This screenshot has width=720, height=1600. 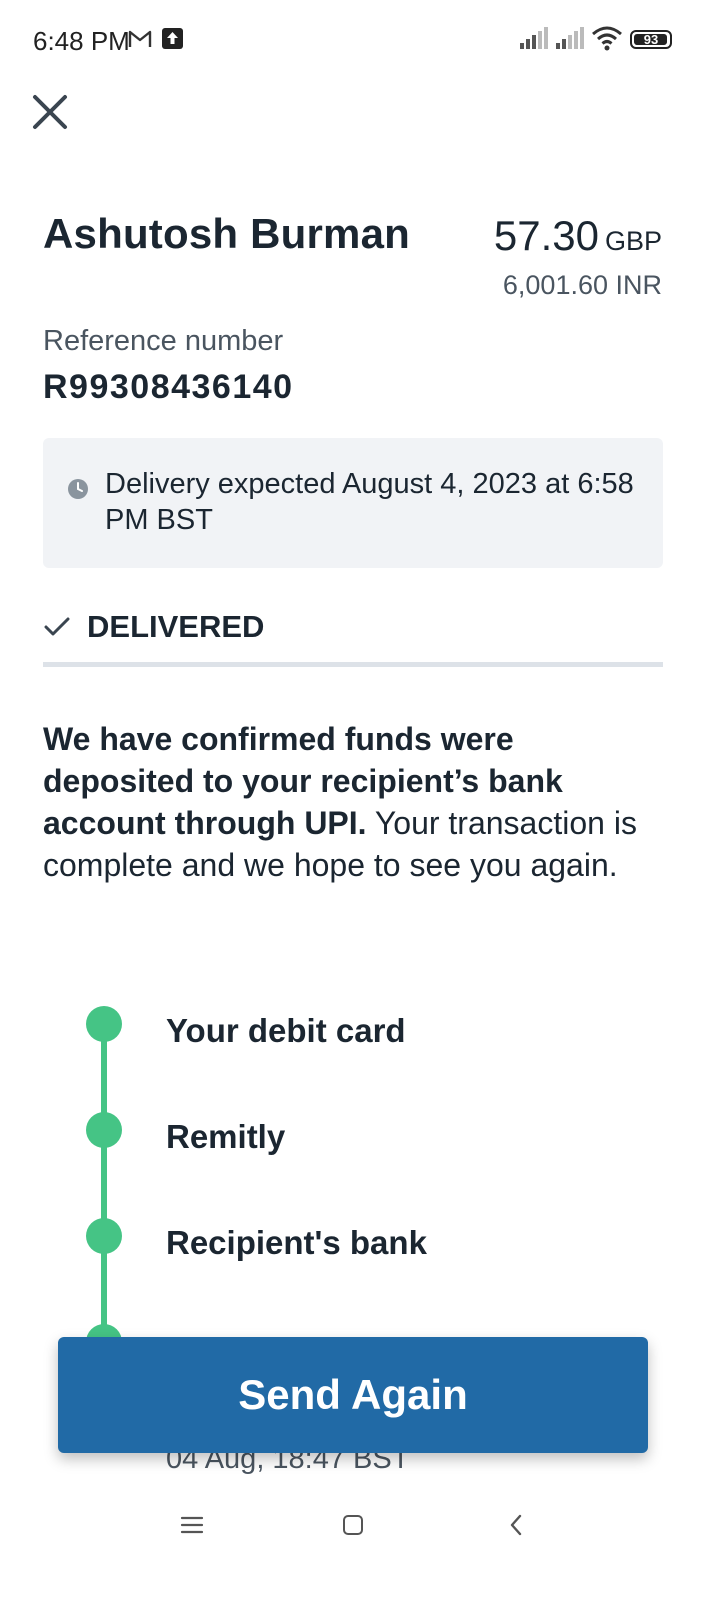 I want to click on gmail-icon, so click(x=140, y=38).